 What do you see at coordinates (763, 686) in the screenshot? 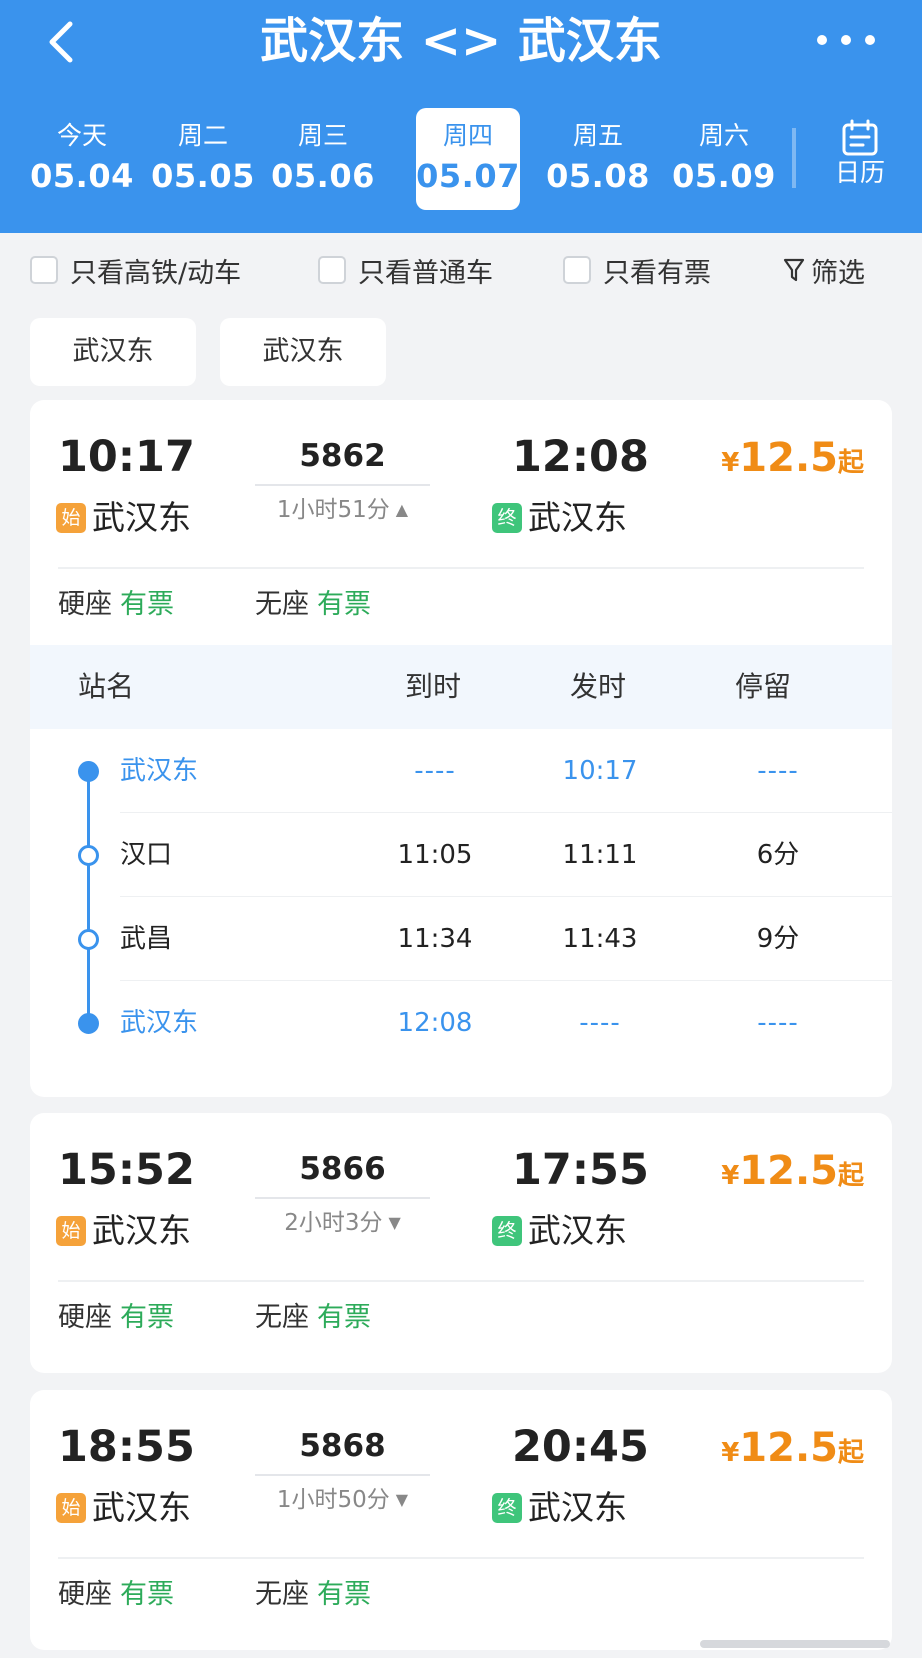
I see `col-stay: 停留` at bounding box center [763, 686].